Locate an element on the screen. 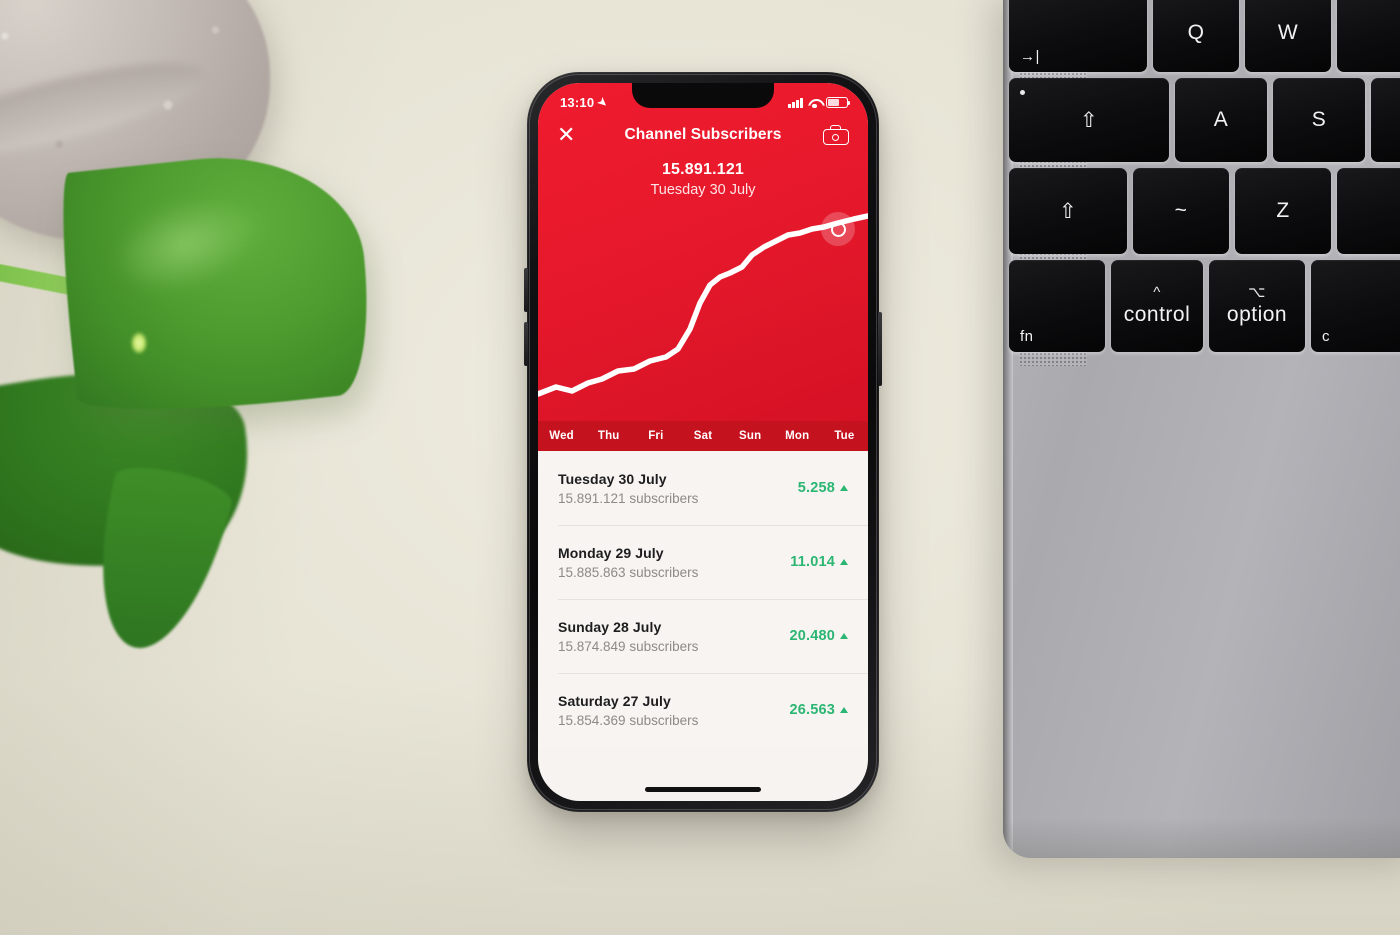 Image resolution: width=1400 pixels, height=935 pixels. hero-subscriber-count: 15.891.121 is located at coordinates (703, 169).